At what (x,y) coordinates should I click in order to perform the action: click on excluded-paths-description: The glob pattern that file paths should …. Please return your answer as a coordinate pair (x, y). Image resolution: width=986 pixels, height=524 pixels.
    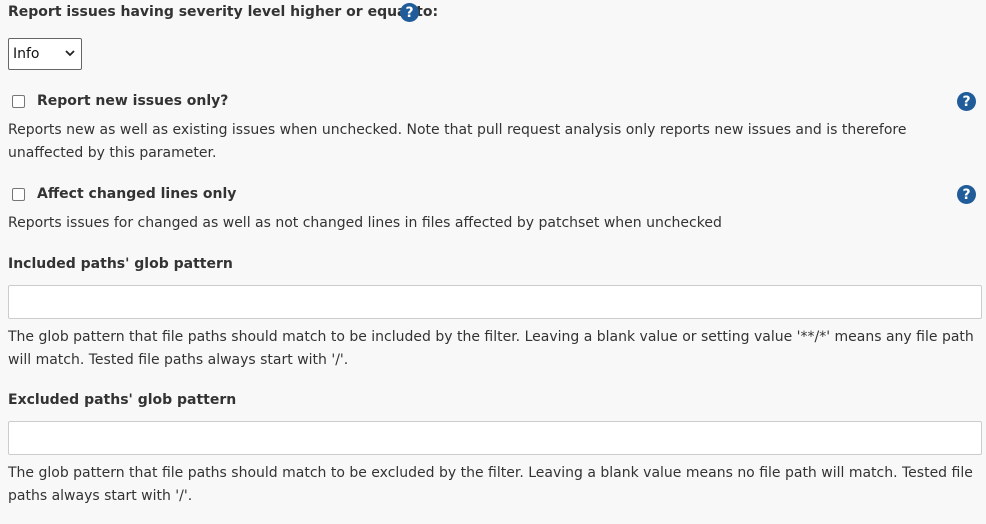
    Looking at the image, I should click on (490, 484).